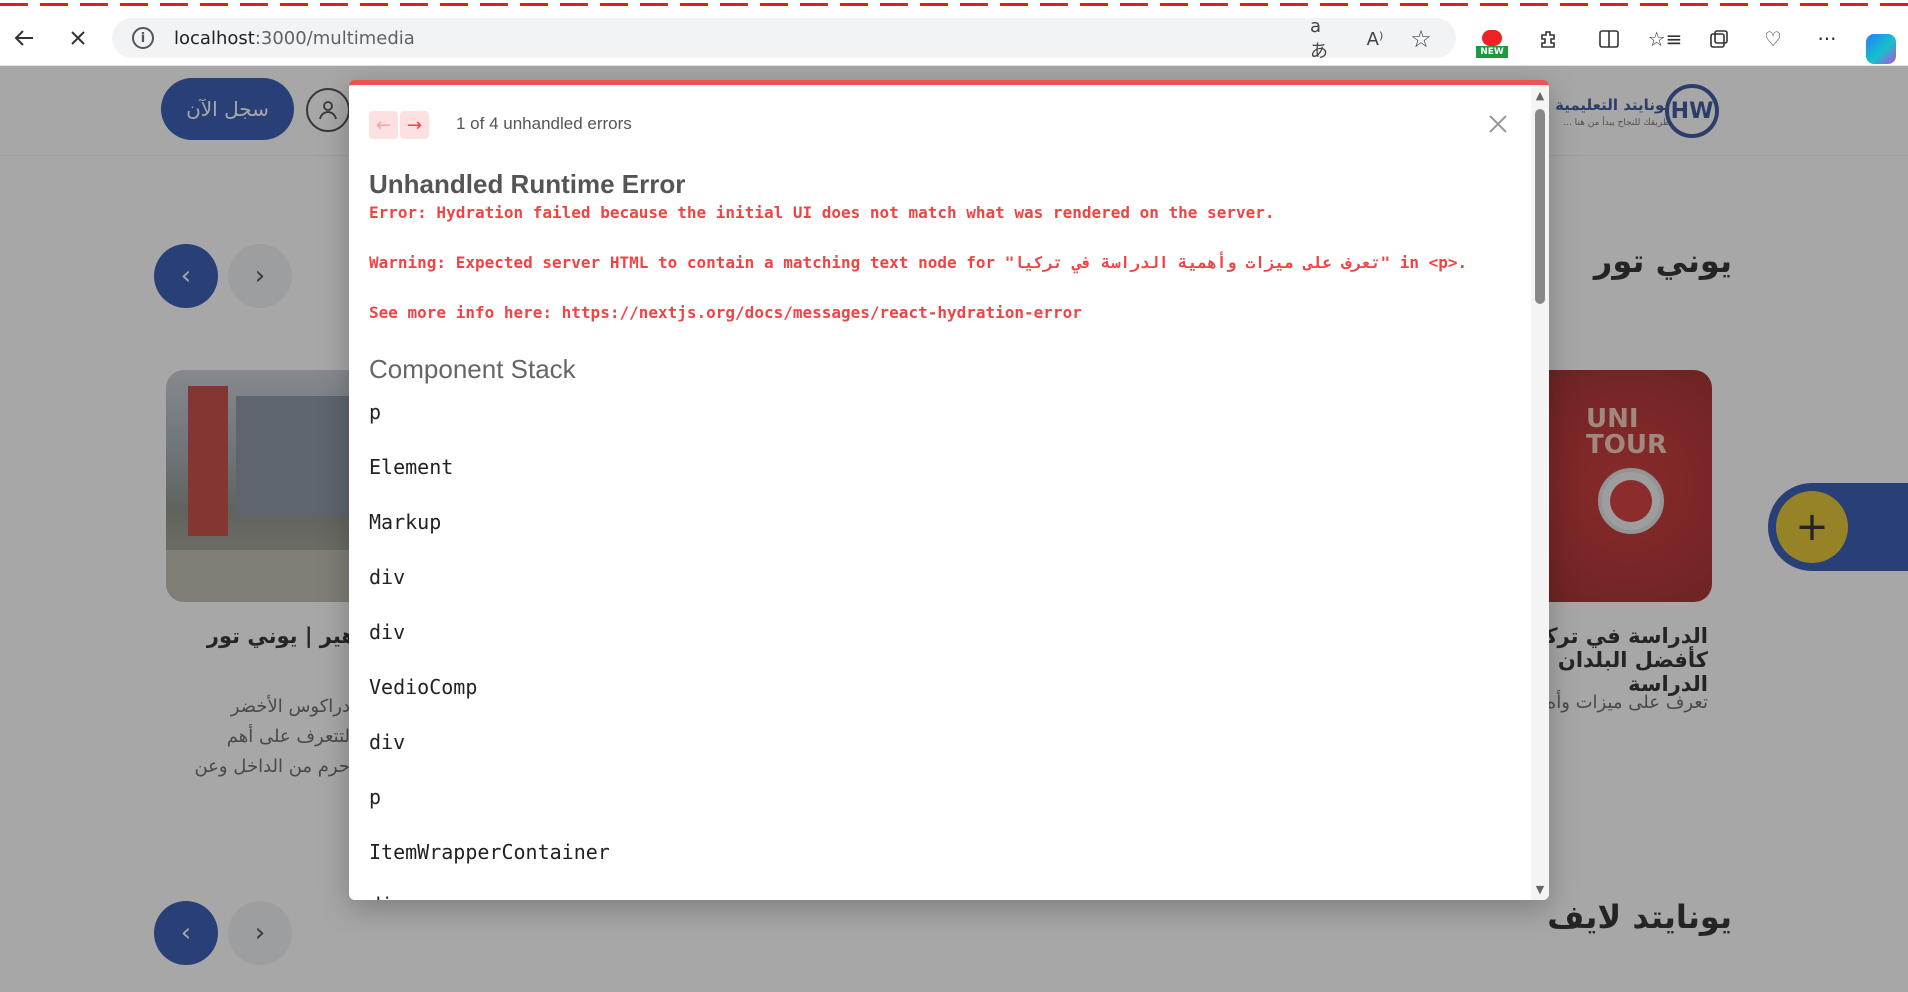 This screenshot has height=992, width=1908. Describe the element at coordinates (1492, 45) in the screenshot. I see `new-extension-icon: NEW` at that location.